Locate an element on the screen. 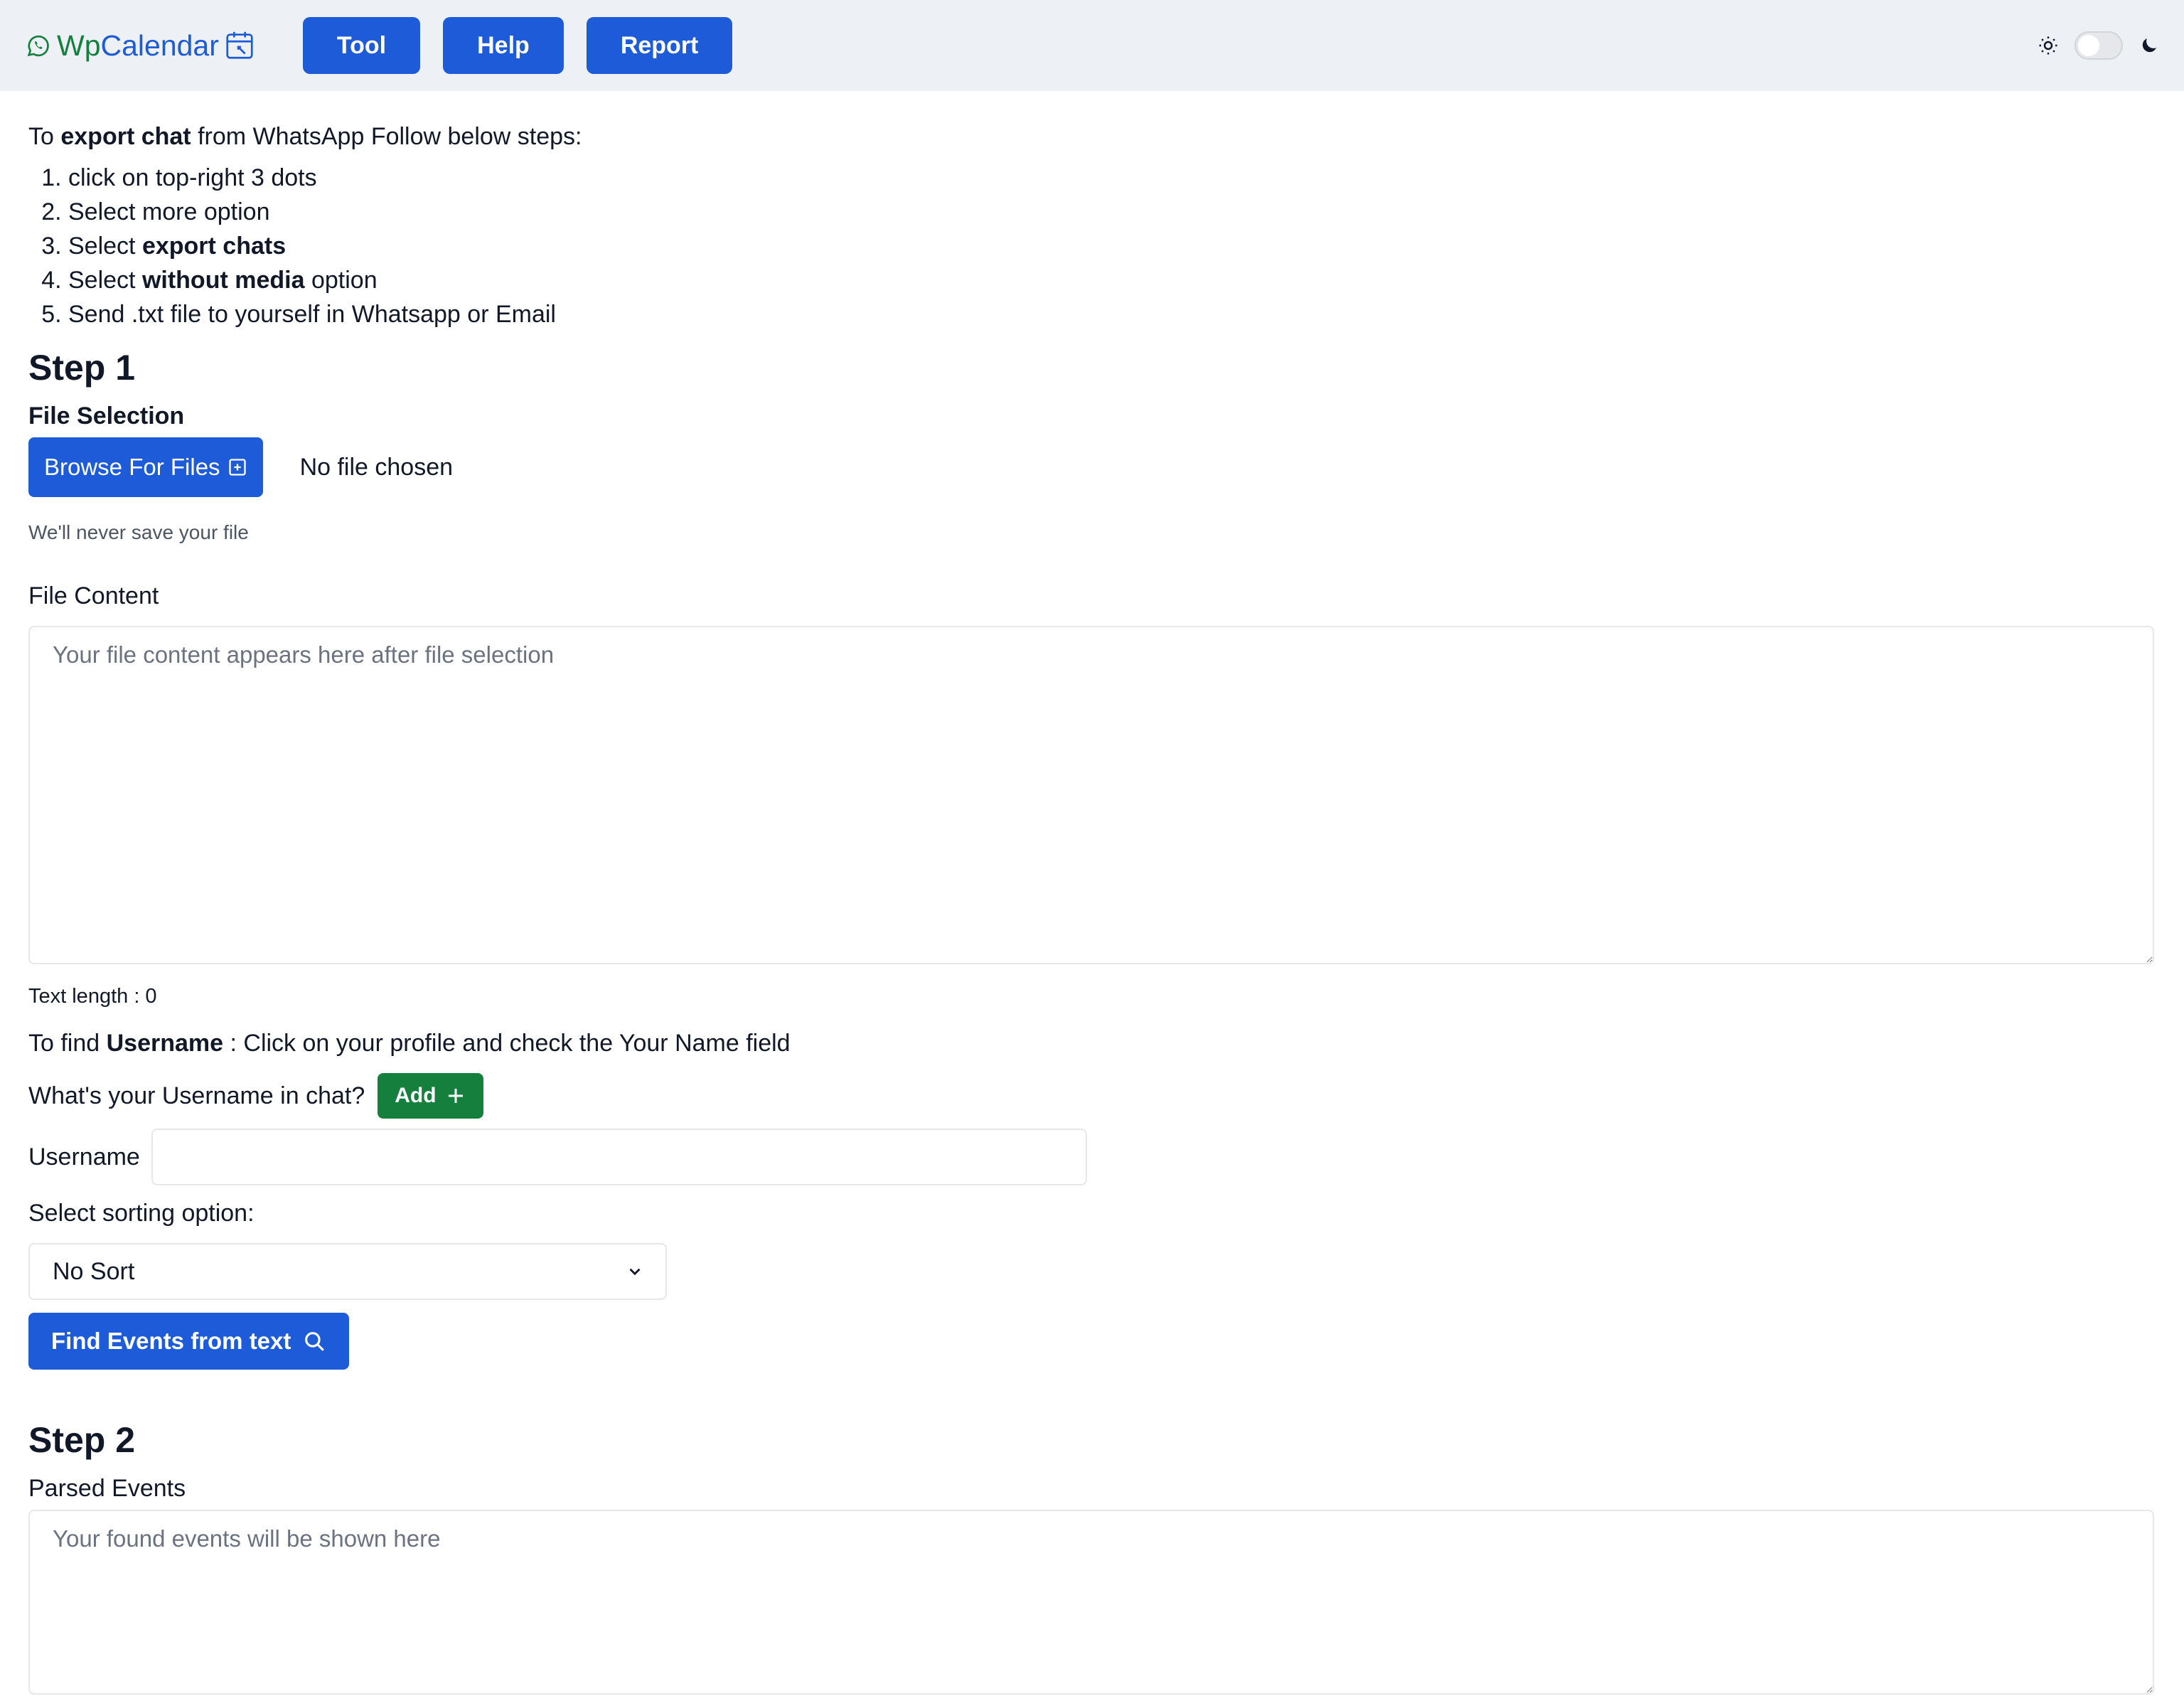 The image size is (2184, 1701). nav-tool-button: Tool is located at coordinates (361, 46).